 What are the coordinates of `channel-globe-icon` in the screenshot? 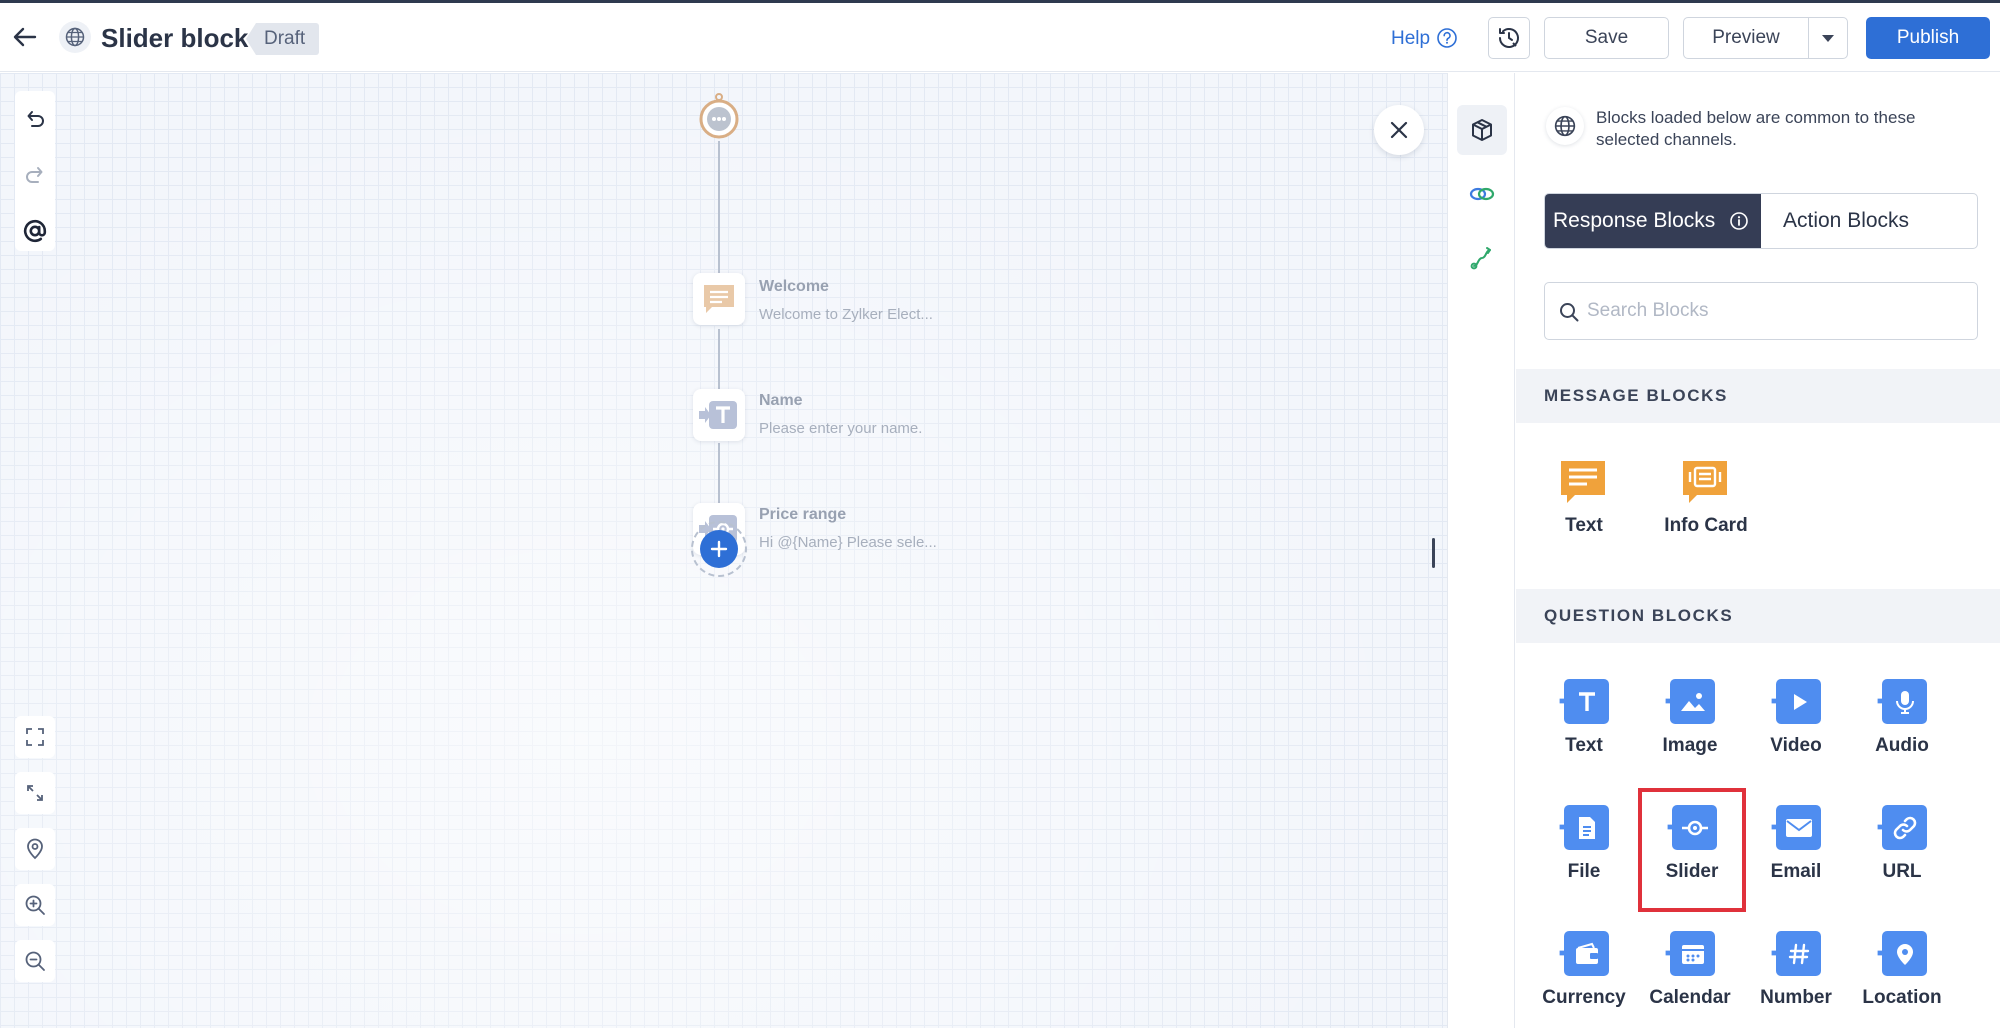 It's located at (75, 37).